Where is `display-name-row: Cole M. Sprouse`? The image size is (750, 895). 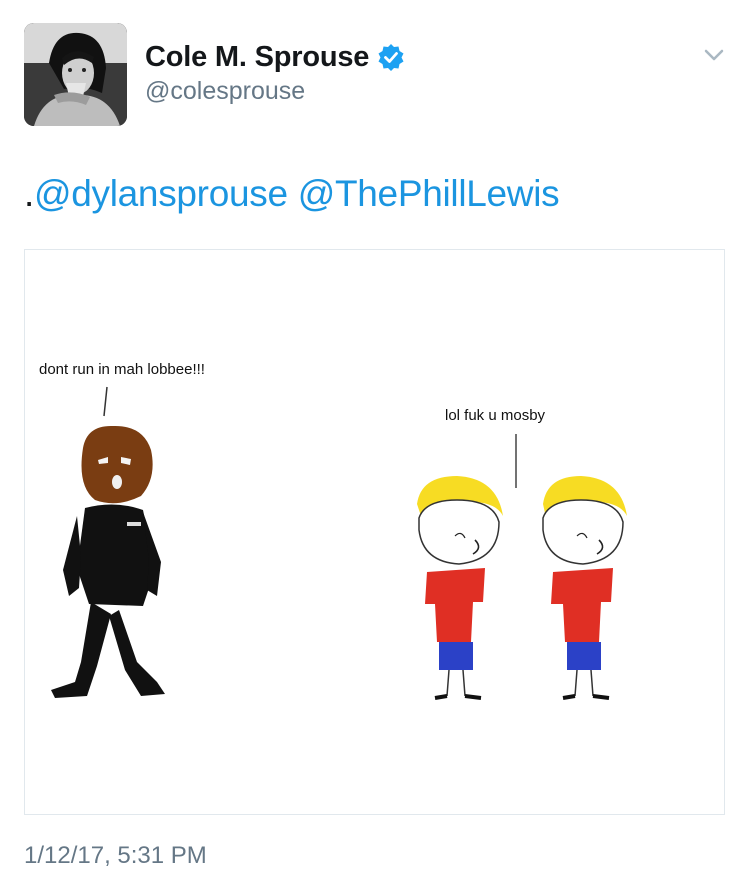
display-name-row: Cole M. Sprouse is located at coordinates (275, 57).